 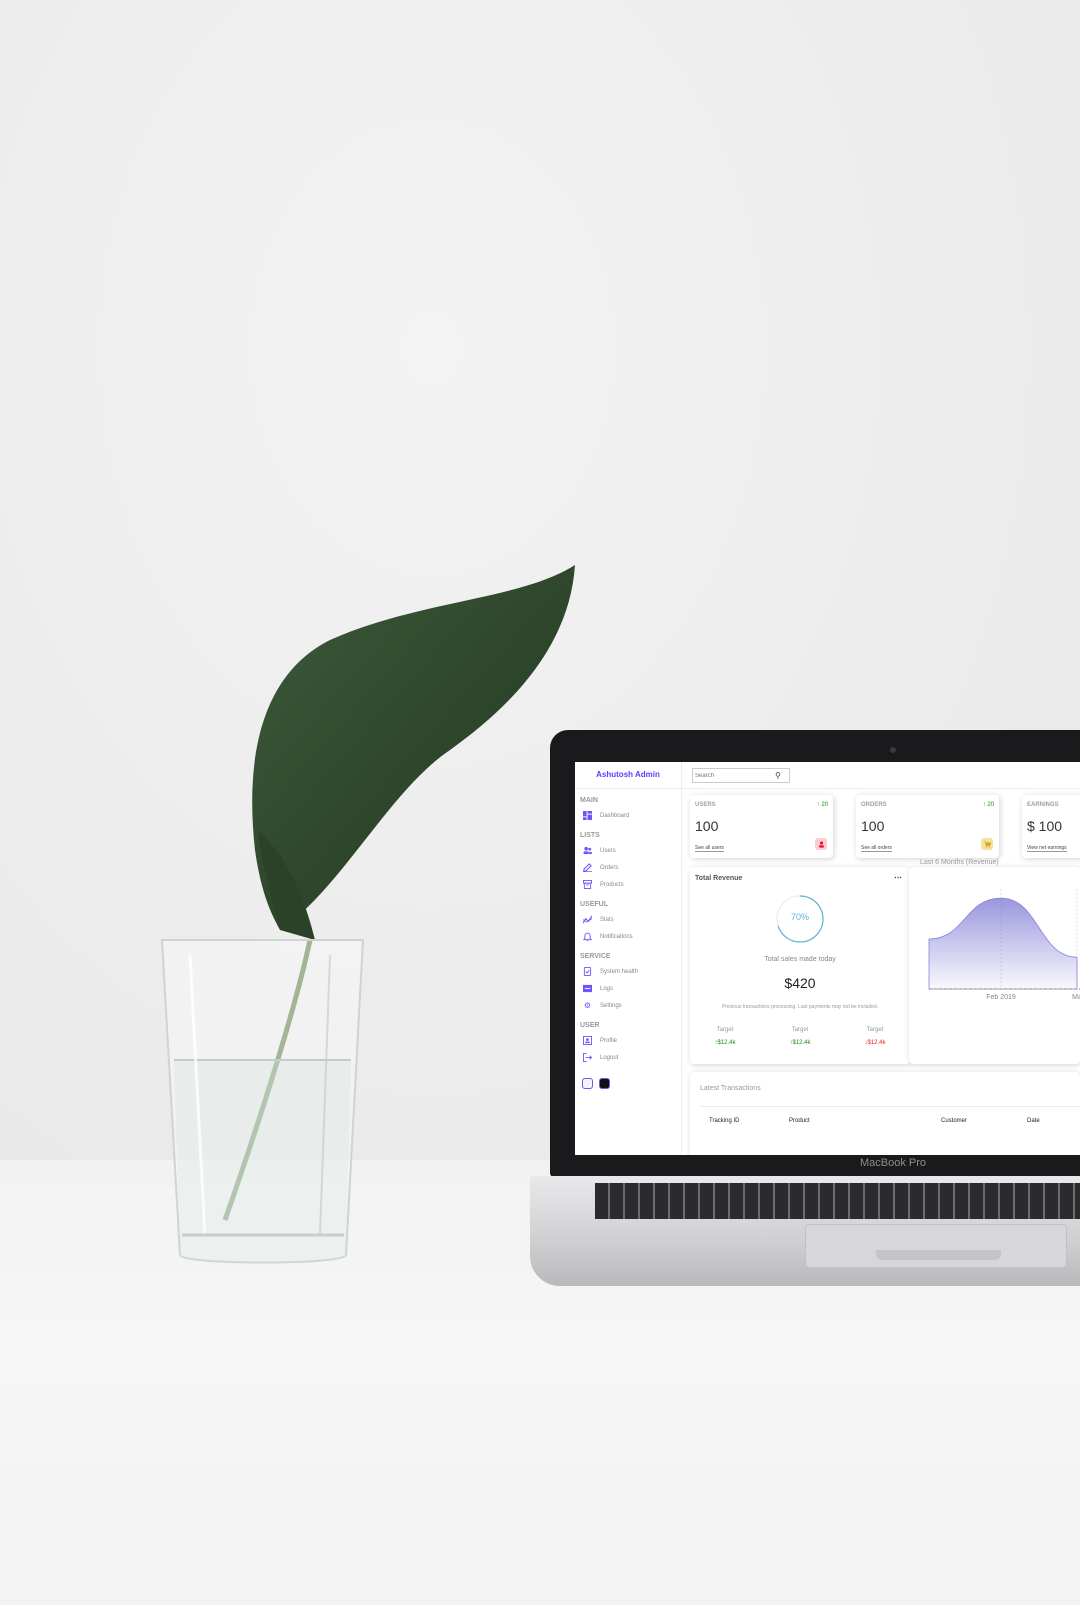 I want to click on sidebar-item-label: Products, so click(x=612, y=884).